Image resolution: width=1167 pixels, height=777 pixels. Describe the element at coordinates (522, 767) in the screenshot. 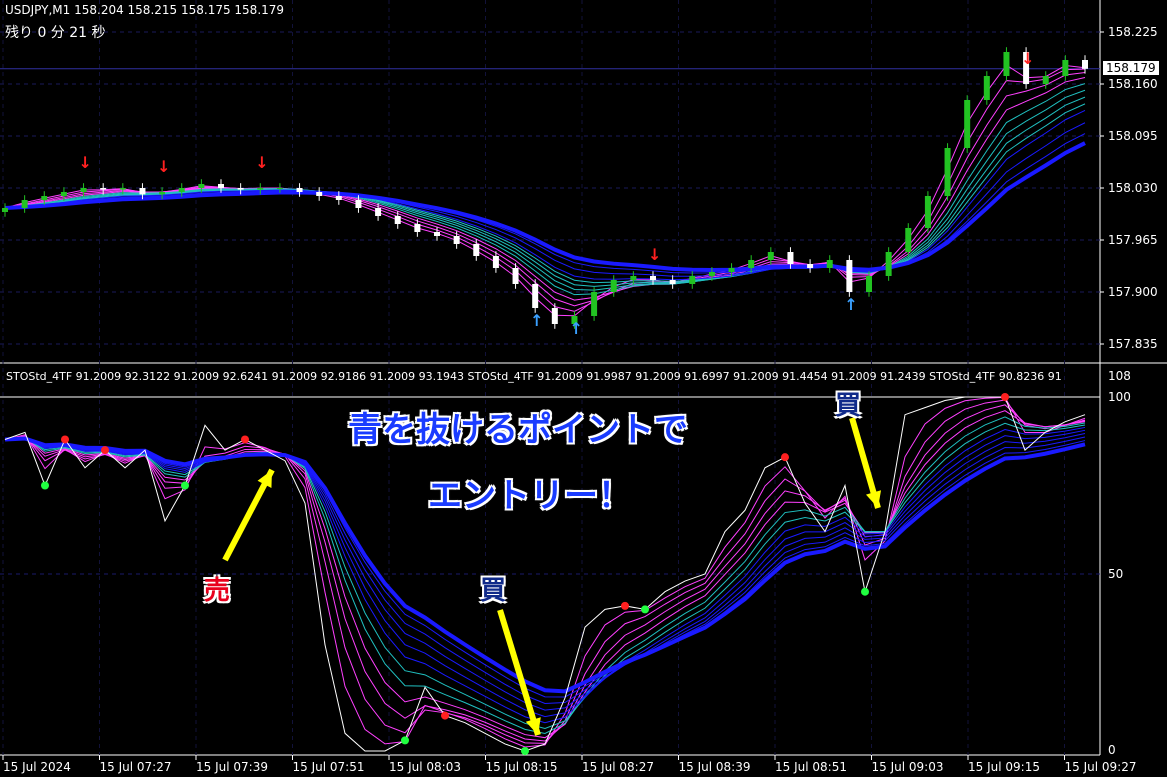

I see `x-tick-label: 15 Jul 08:15` at that location.